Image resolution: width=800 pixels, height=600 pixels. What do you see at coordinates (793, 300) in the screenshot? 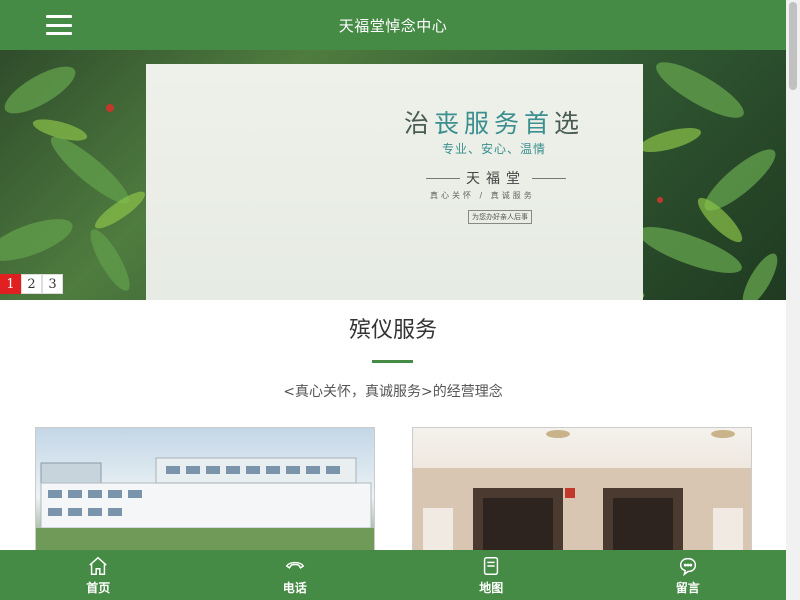
I see `vertical-scrollbar` at bounding box center [793, 300].